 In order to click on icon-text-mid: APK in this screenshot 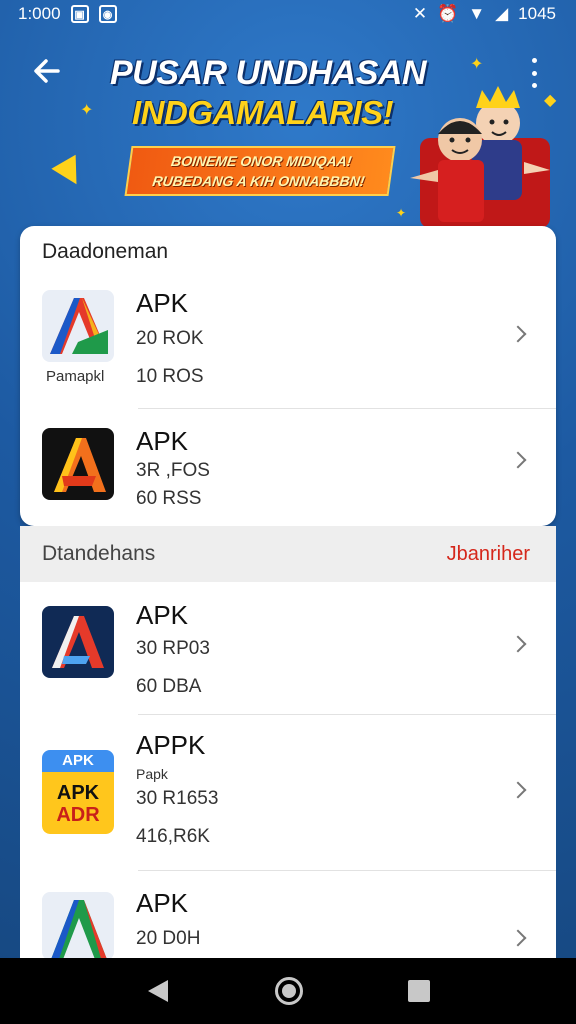, I will do `click(78, 793)`.